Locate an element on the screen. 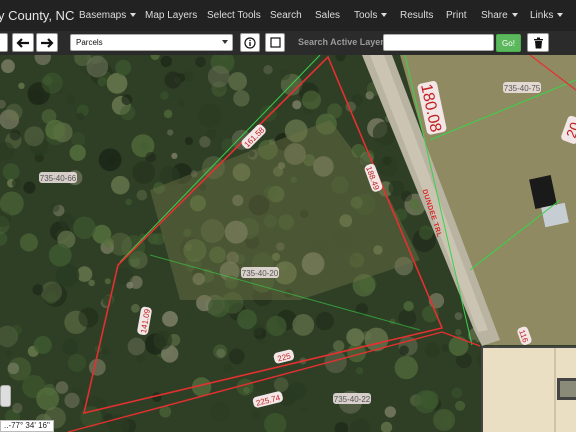  overview-map-graphic is located at coordinates (529, 390).